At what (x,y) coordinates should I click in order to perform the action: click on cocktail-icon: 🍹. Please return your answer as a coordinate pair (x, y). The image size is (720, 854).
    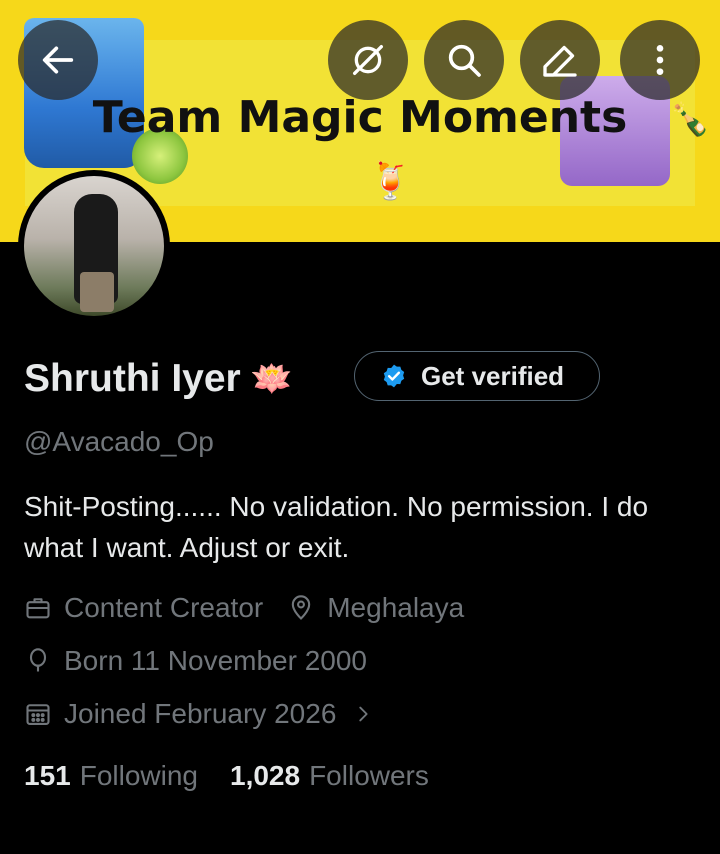
    Looking at the image, I should click on (390, 180).